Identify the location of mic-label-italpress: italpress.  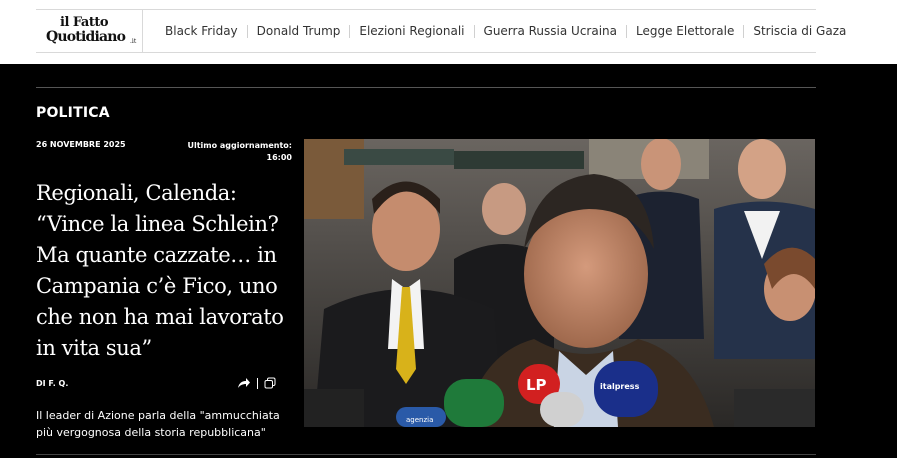
(620, 386).